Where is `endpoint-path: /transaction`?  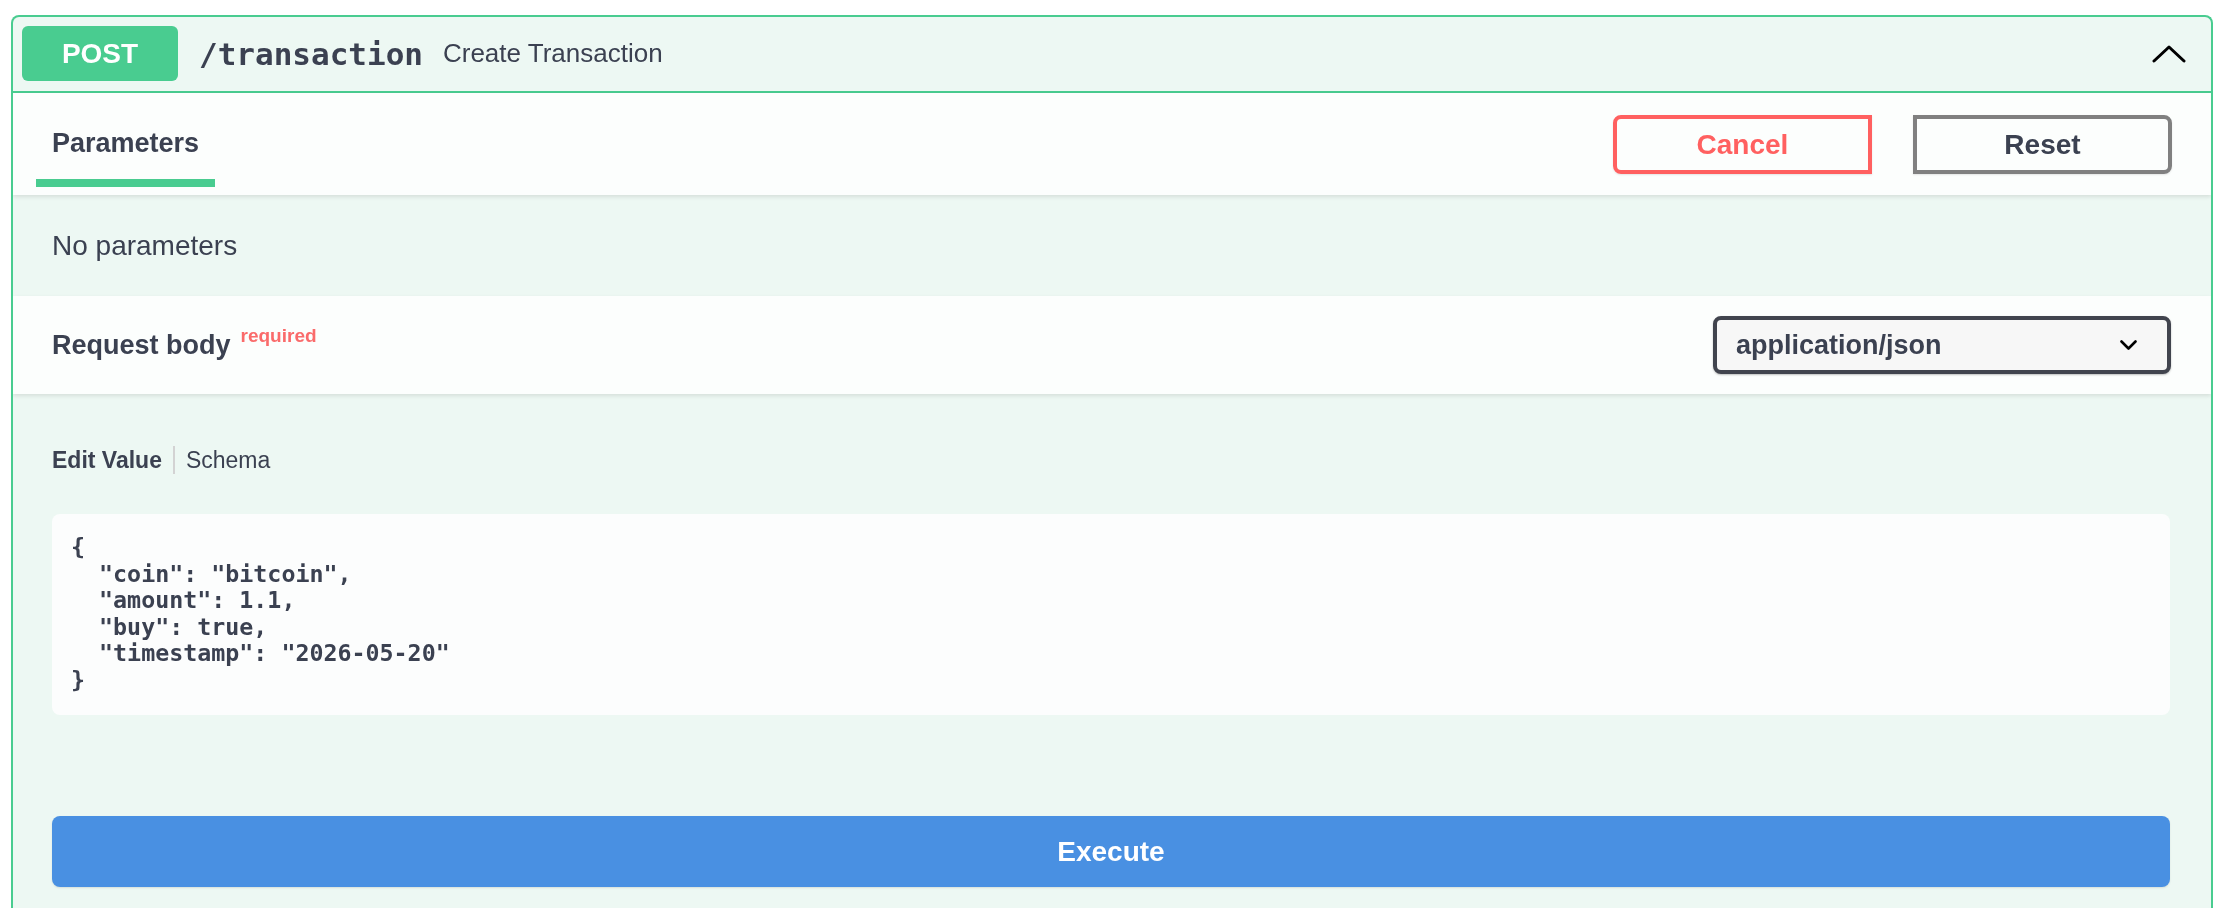 endpoint-path: /transaction is located at coordinates (311, 53).